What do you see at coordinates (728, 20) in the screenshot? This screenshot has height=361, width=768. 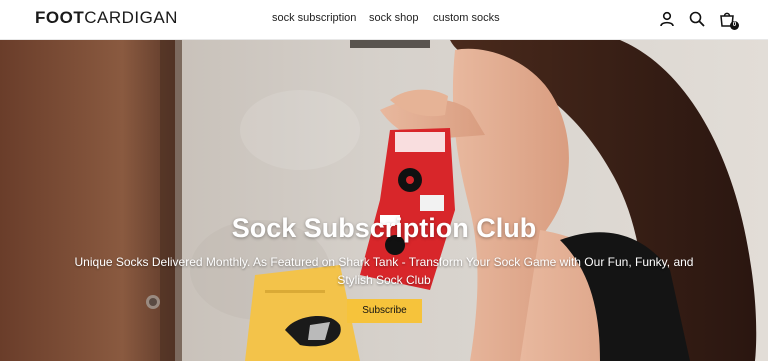 I see `cart-icon: 0` at bounding box center [728, 20].